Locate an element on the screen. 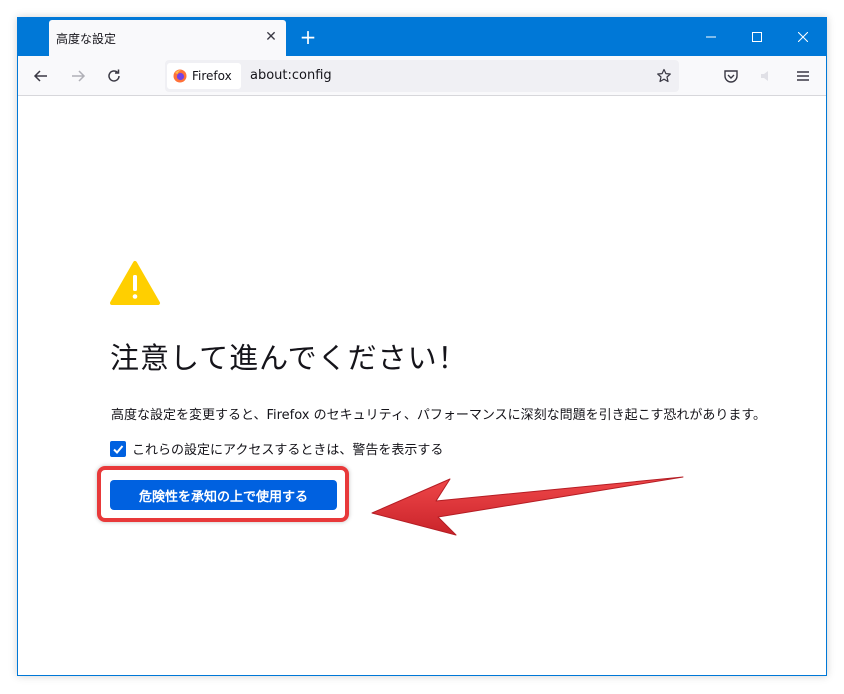 This screenshot has width=844, height=694. forward-button is located at coordinates (78, 76).